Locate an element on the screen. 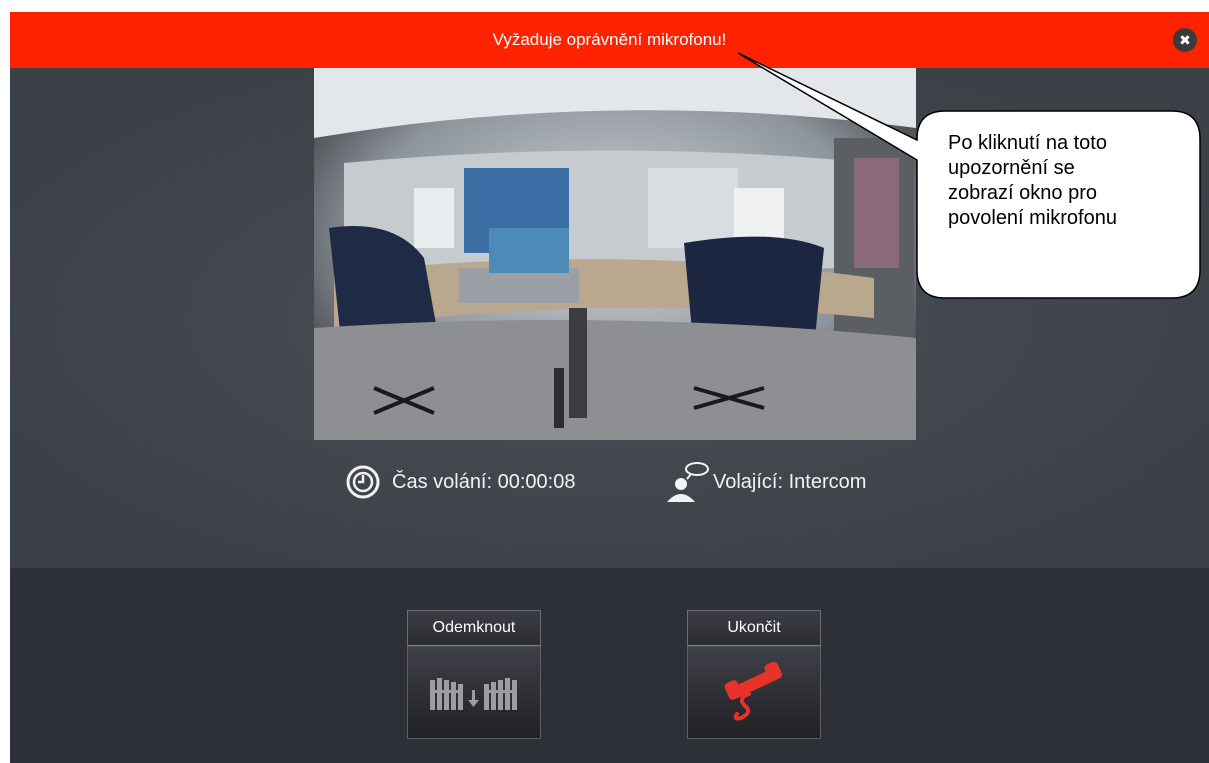  gate-unlock-icon is located at coordinates (473, 694).